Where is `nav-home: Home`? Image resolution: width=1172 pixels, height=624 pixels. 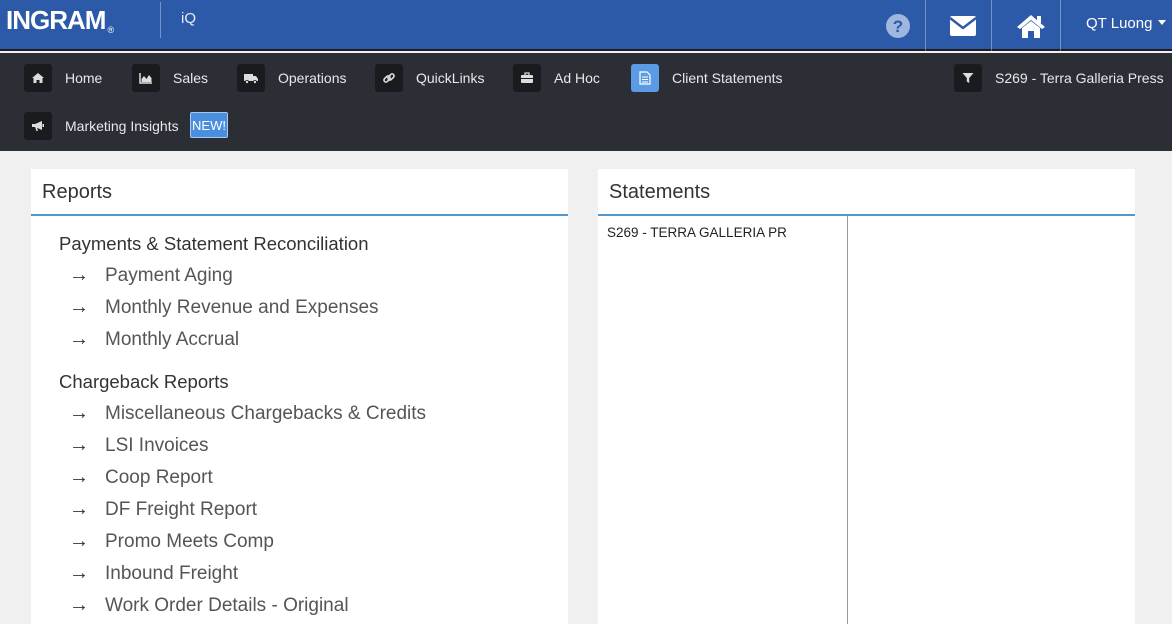 nav-home: Home is located at coordinates (63, 78).